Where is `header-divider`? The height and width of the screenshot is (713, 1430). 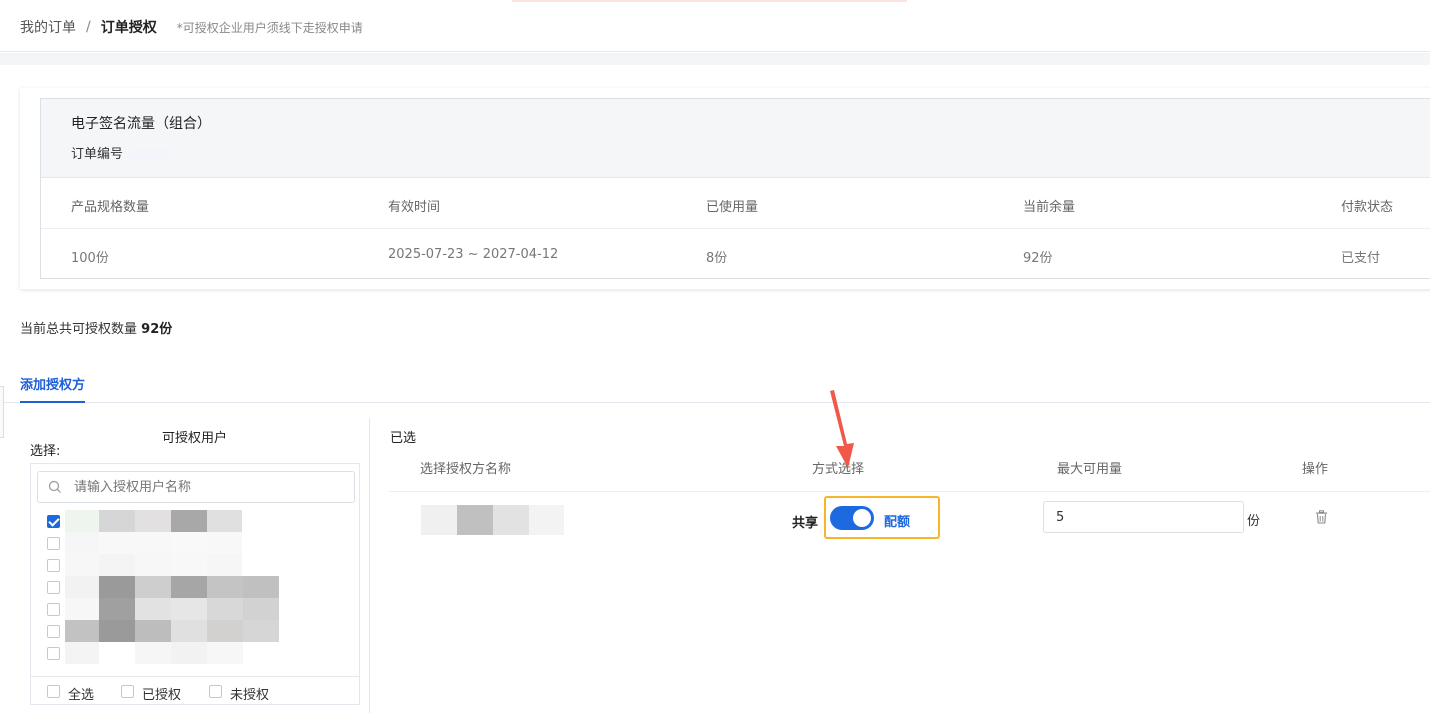
header-divider is located at coordinates (715, 59).